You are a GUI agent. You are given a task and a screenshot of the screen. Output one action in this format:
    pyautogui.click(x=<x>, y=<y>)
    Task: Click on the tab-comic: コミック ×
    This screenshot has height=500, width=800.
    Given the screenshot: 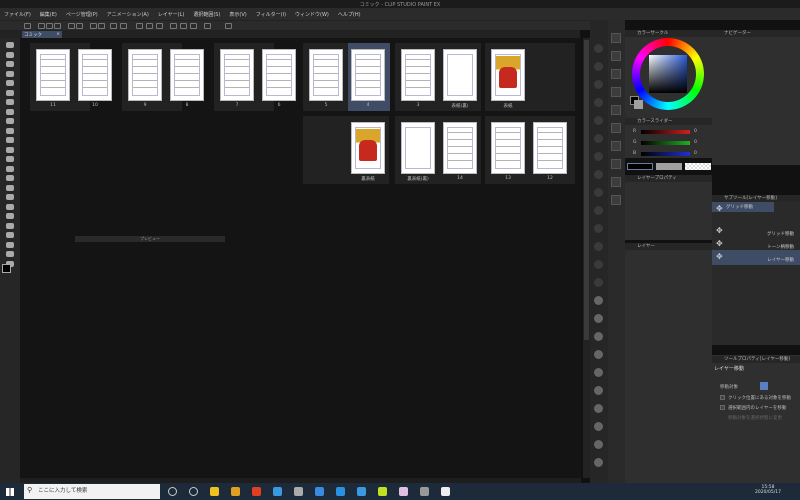 What is the action you would take?
    pyautogui.click(x=42, y=34)
    